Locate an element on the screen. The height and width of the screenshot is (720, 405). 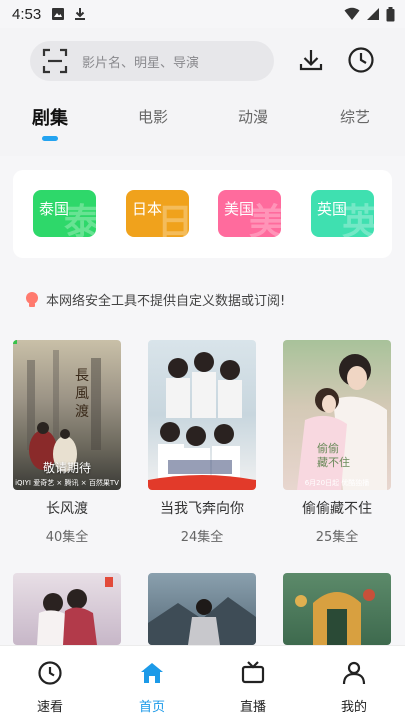
svg-text: 長 is located at coordinates (82, 376).